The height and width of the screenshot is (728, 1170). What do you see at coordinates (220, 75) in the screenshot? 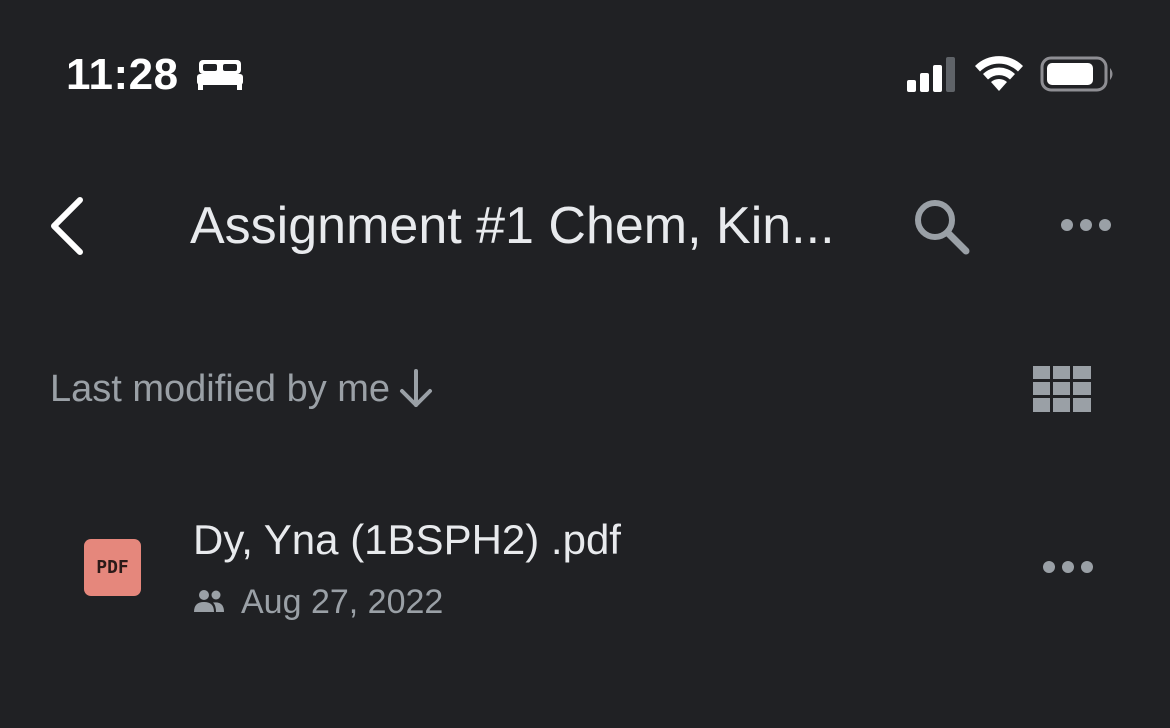
I see `sleep-icon` at bounding box center [220, 75].